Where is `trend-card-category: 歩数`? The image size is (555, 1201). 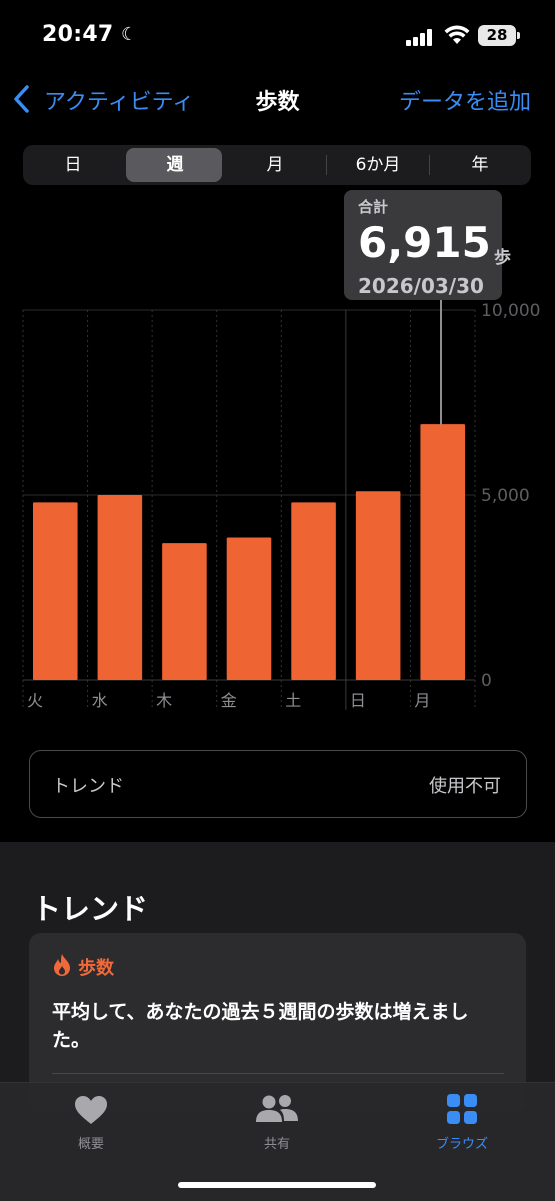 trend-card-category: 歩数 is located at coordinates (96, 968).